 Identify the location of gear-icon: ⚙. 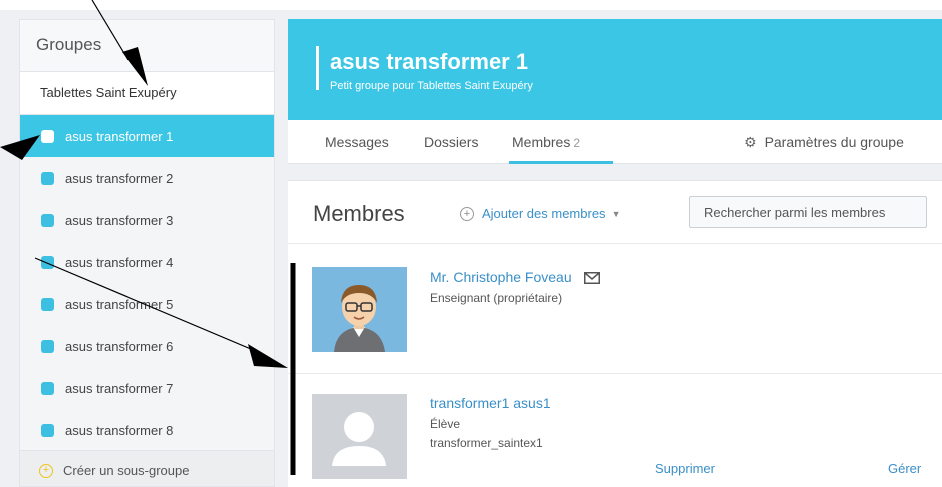
(750, 142).